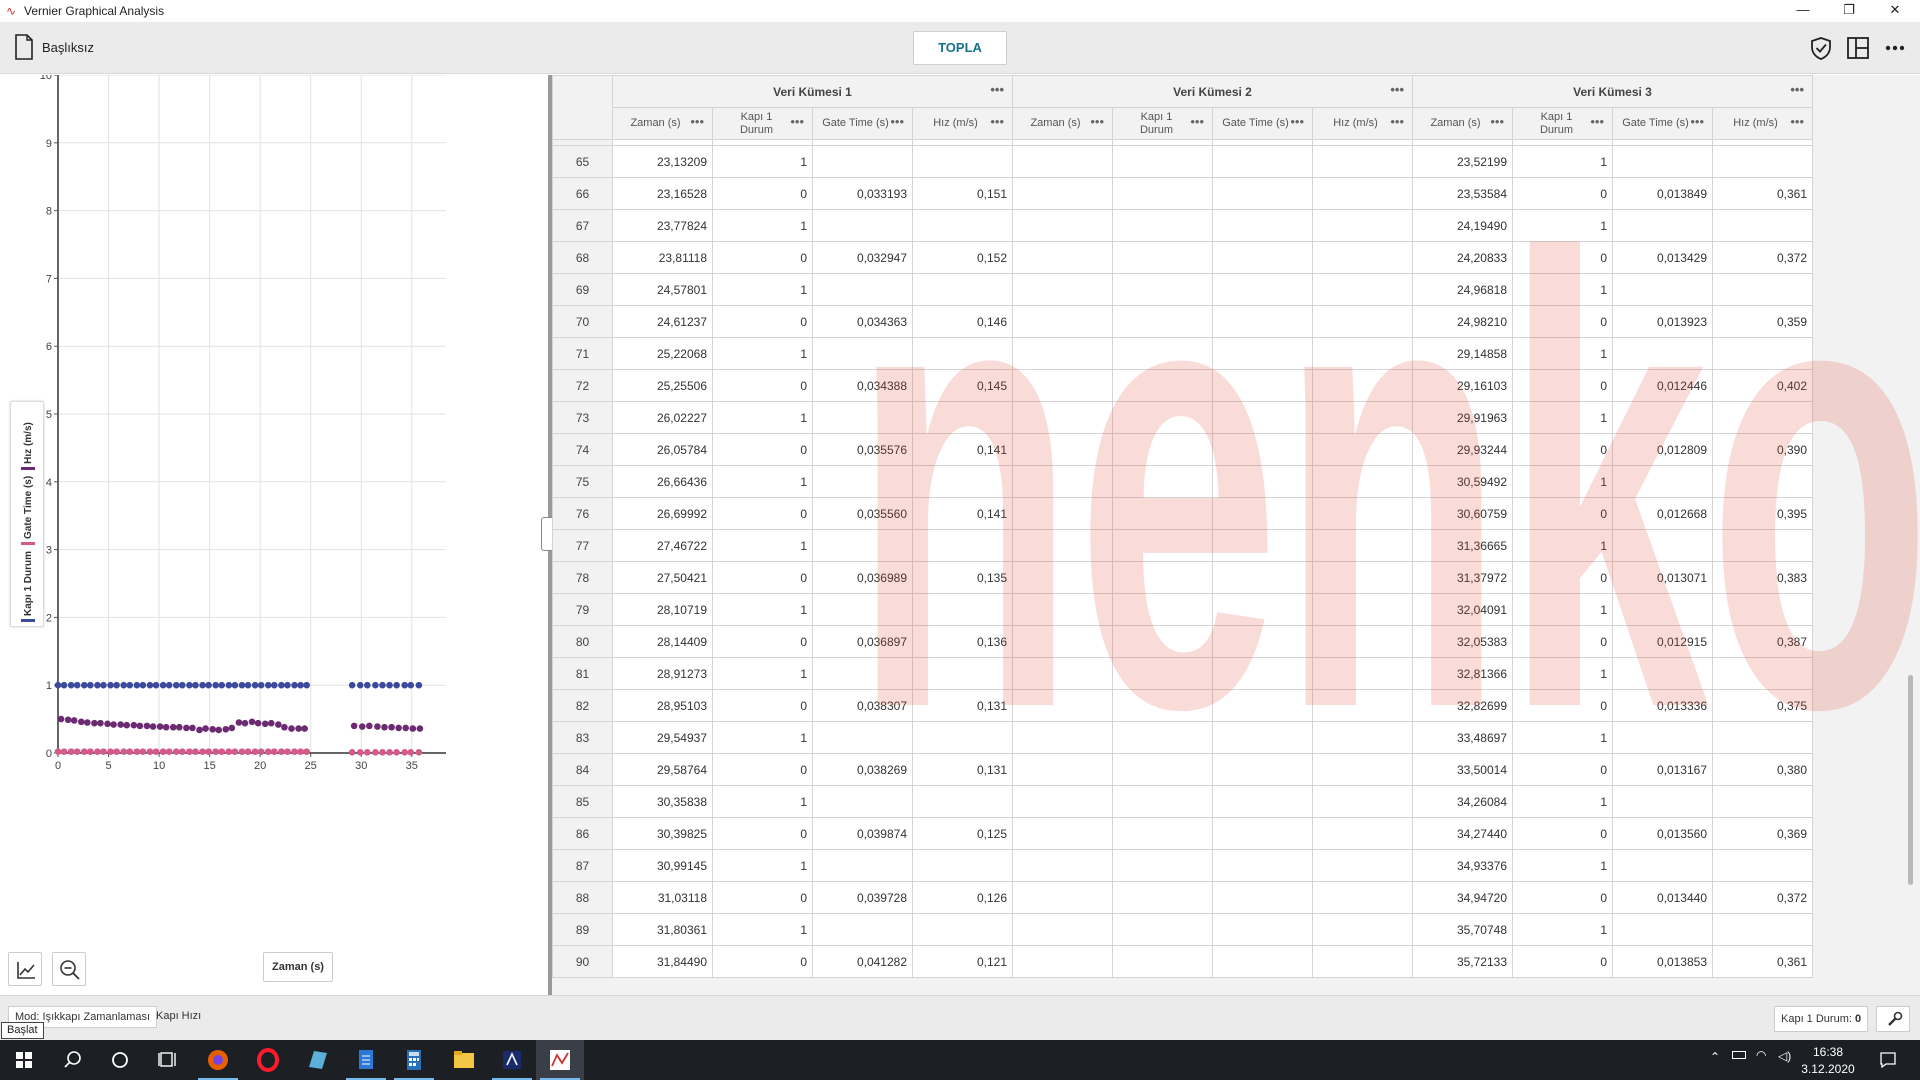 The image size is (1920, 1085). Describe the element at coordinates (662, 769) in the screenshot. I see `table-cell: 29,58764` at that location.